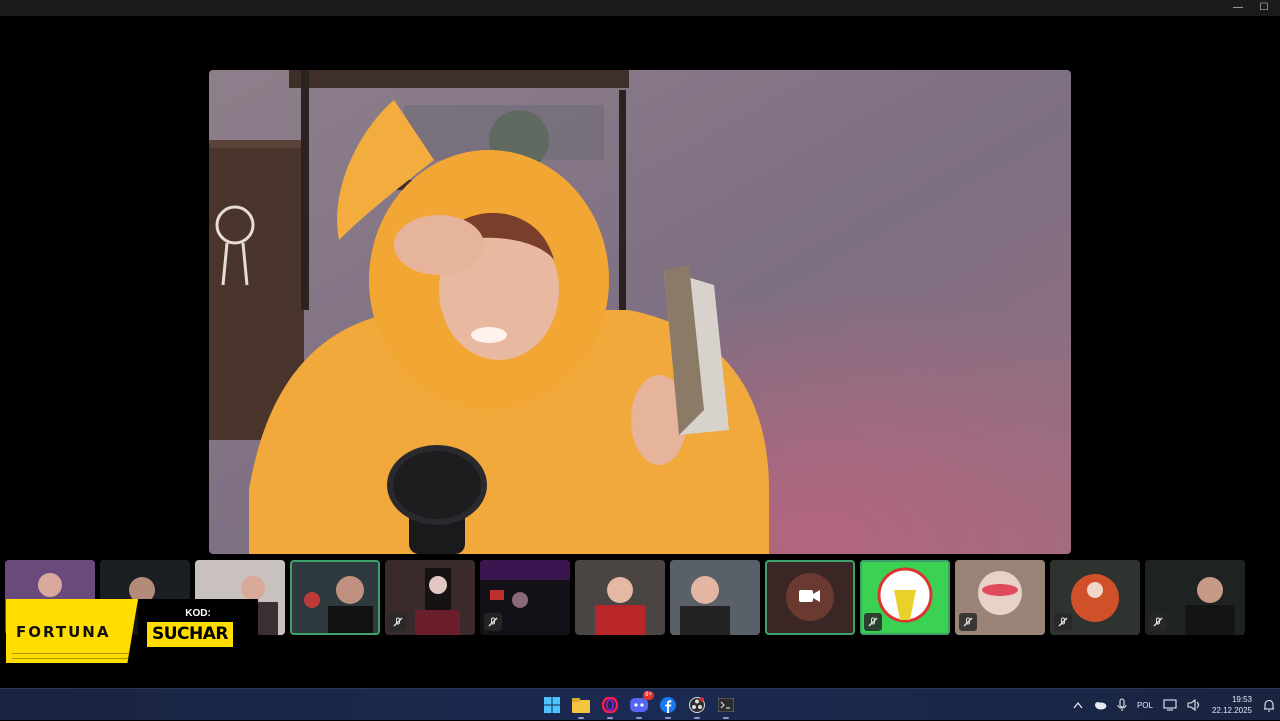 This screenshot has height=721, width=1280. I want to click on bell-icon, so click(1269, 705).